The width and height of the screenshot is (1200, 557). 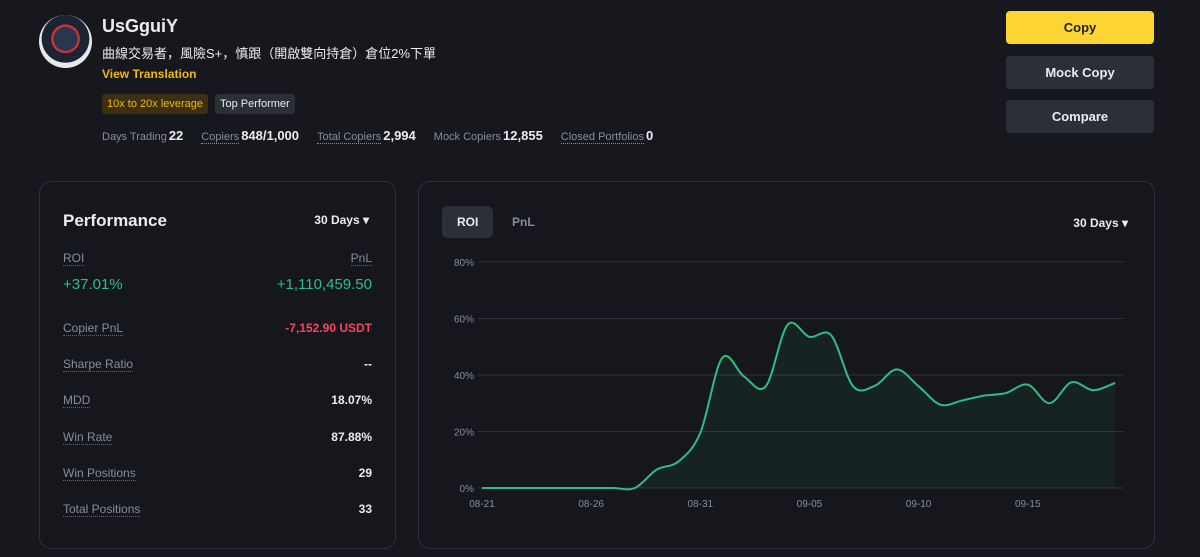 What do you see at coordinates (591, 504) in the screenshot?
I see `x-tick-label: 08-26` at bounding box center [591, 504].